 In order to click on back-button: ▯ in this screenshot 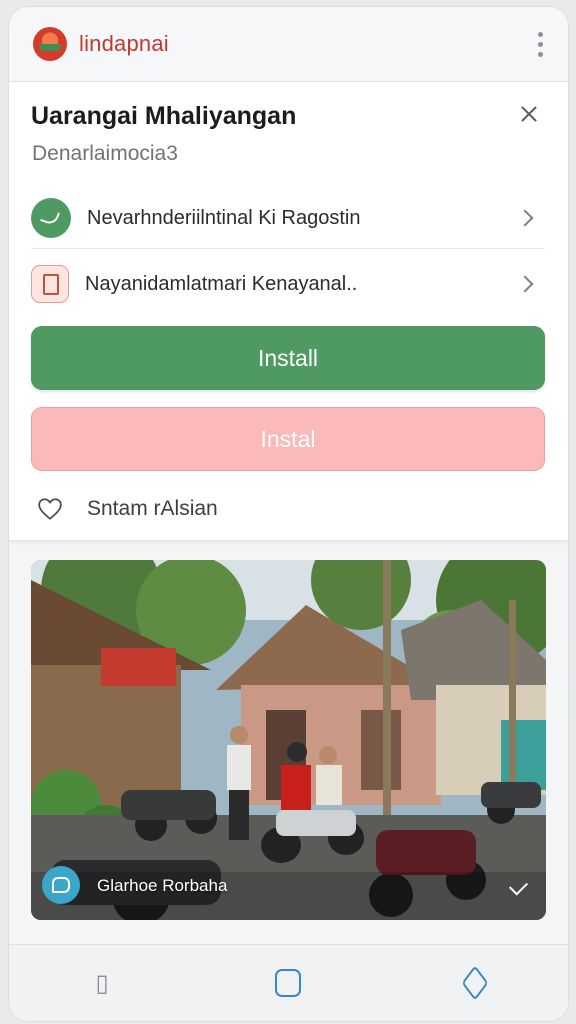, I will do `click(102, 983)`.